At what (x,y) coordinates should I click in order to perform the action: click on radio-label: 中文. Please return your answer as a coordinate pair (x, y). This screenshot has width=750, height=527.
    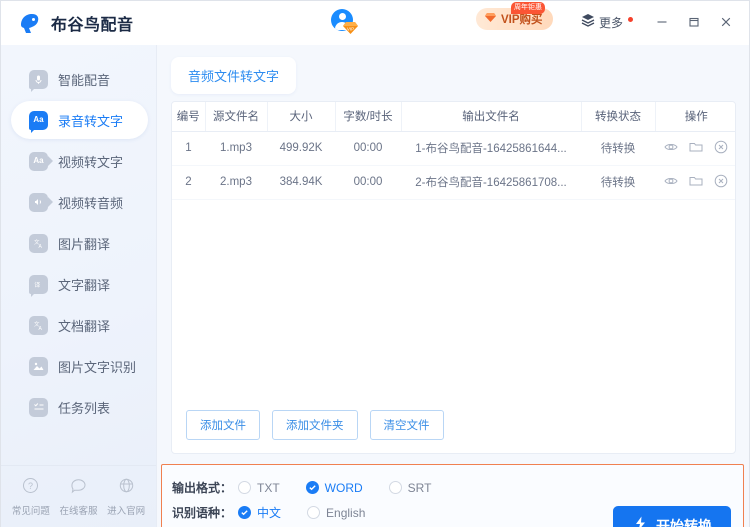
    Looking at the image, I should click on (269, 513).